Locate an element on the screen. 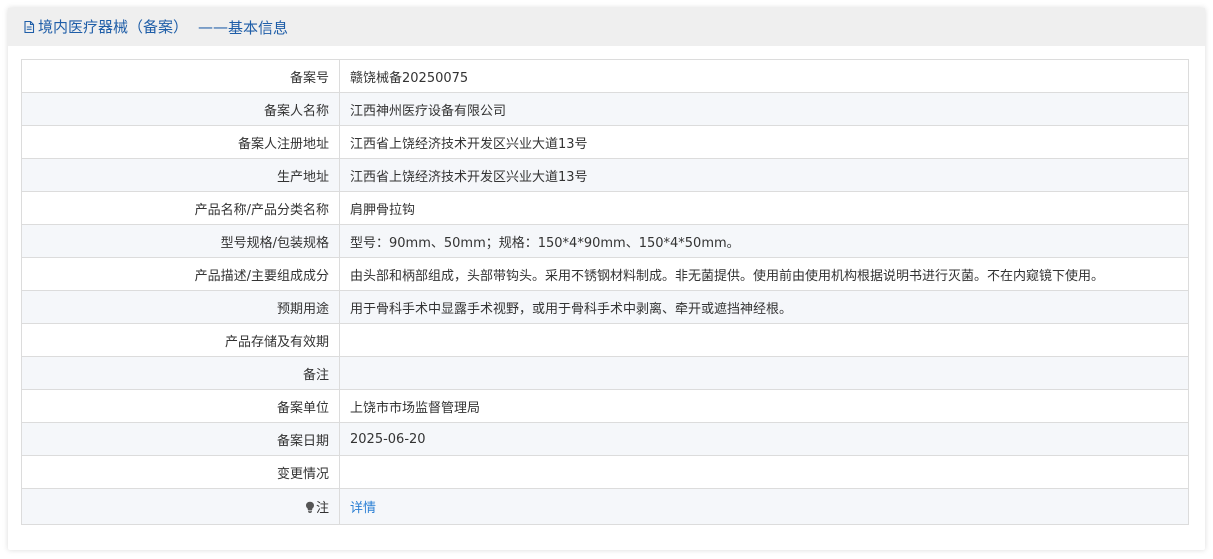  row-value: 肩胛骨拉钩 is located at coordinates (764, 208).